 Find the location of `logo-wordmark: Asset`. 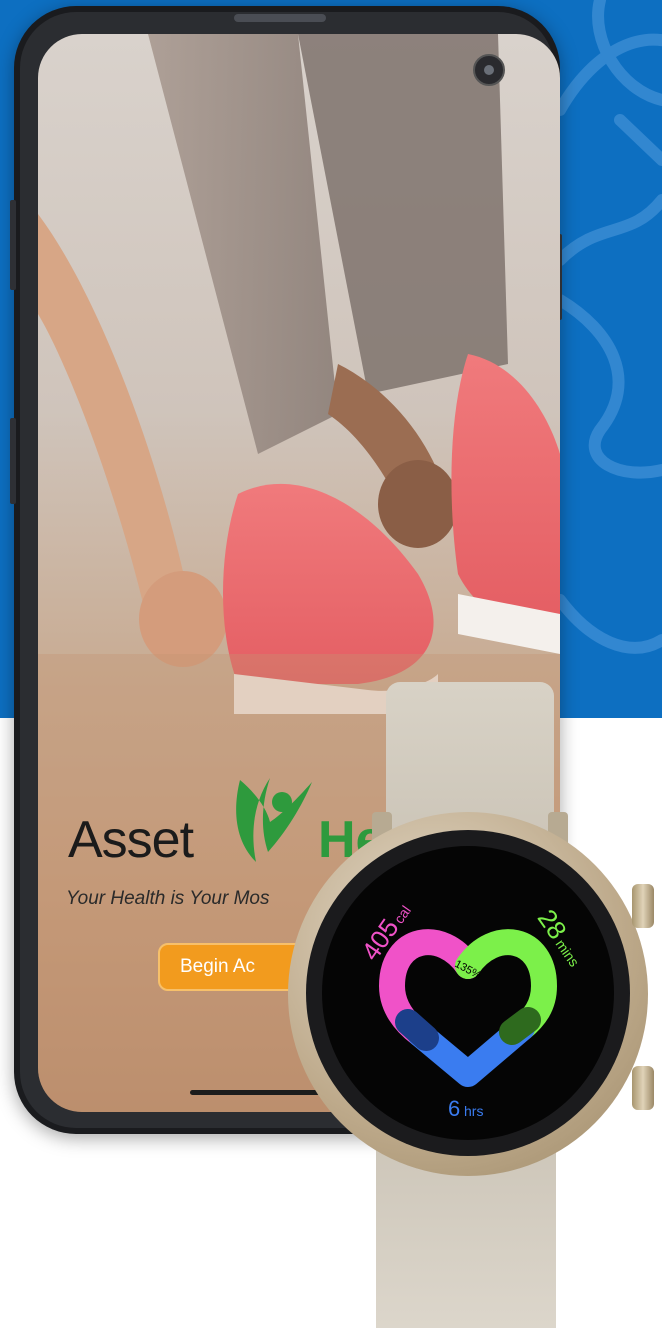

logo-wordmark: Asset is located at coordinates (131, 840).